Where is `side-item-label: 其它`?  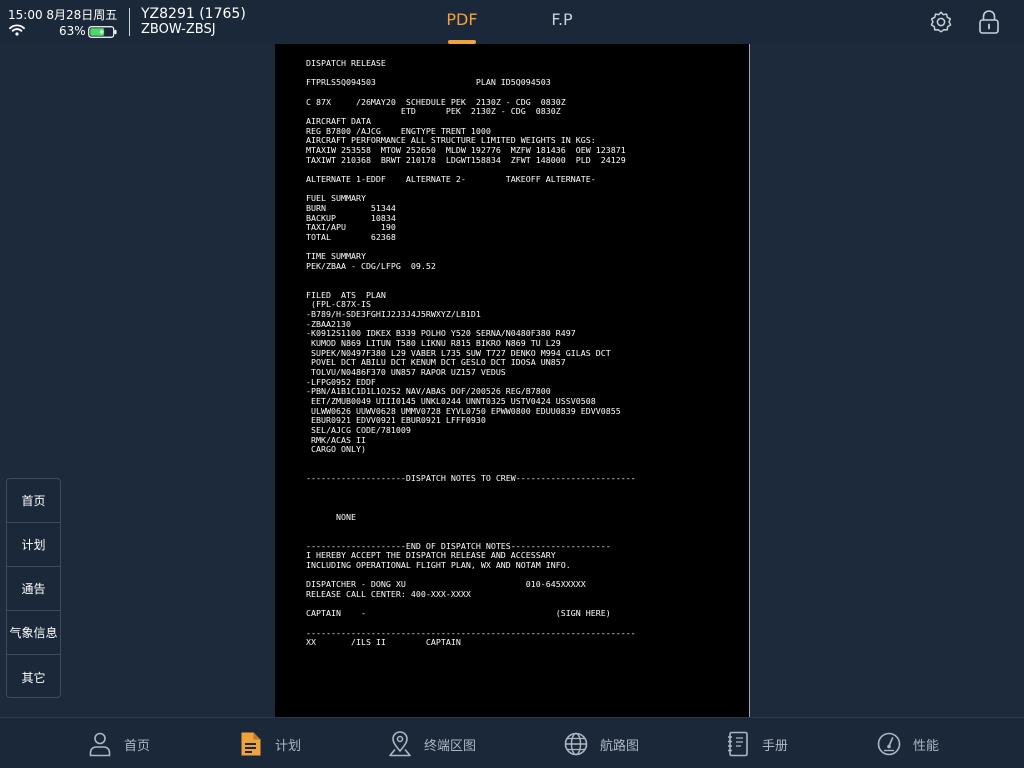
side-item-label: 其它 is located at coordinates (33, 677).